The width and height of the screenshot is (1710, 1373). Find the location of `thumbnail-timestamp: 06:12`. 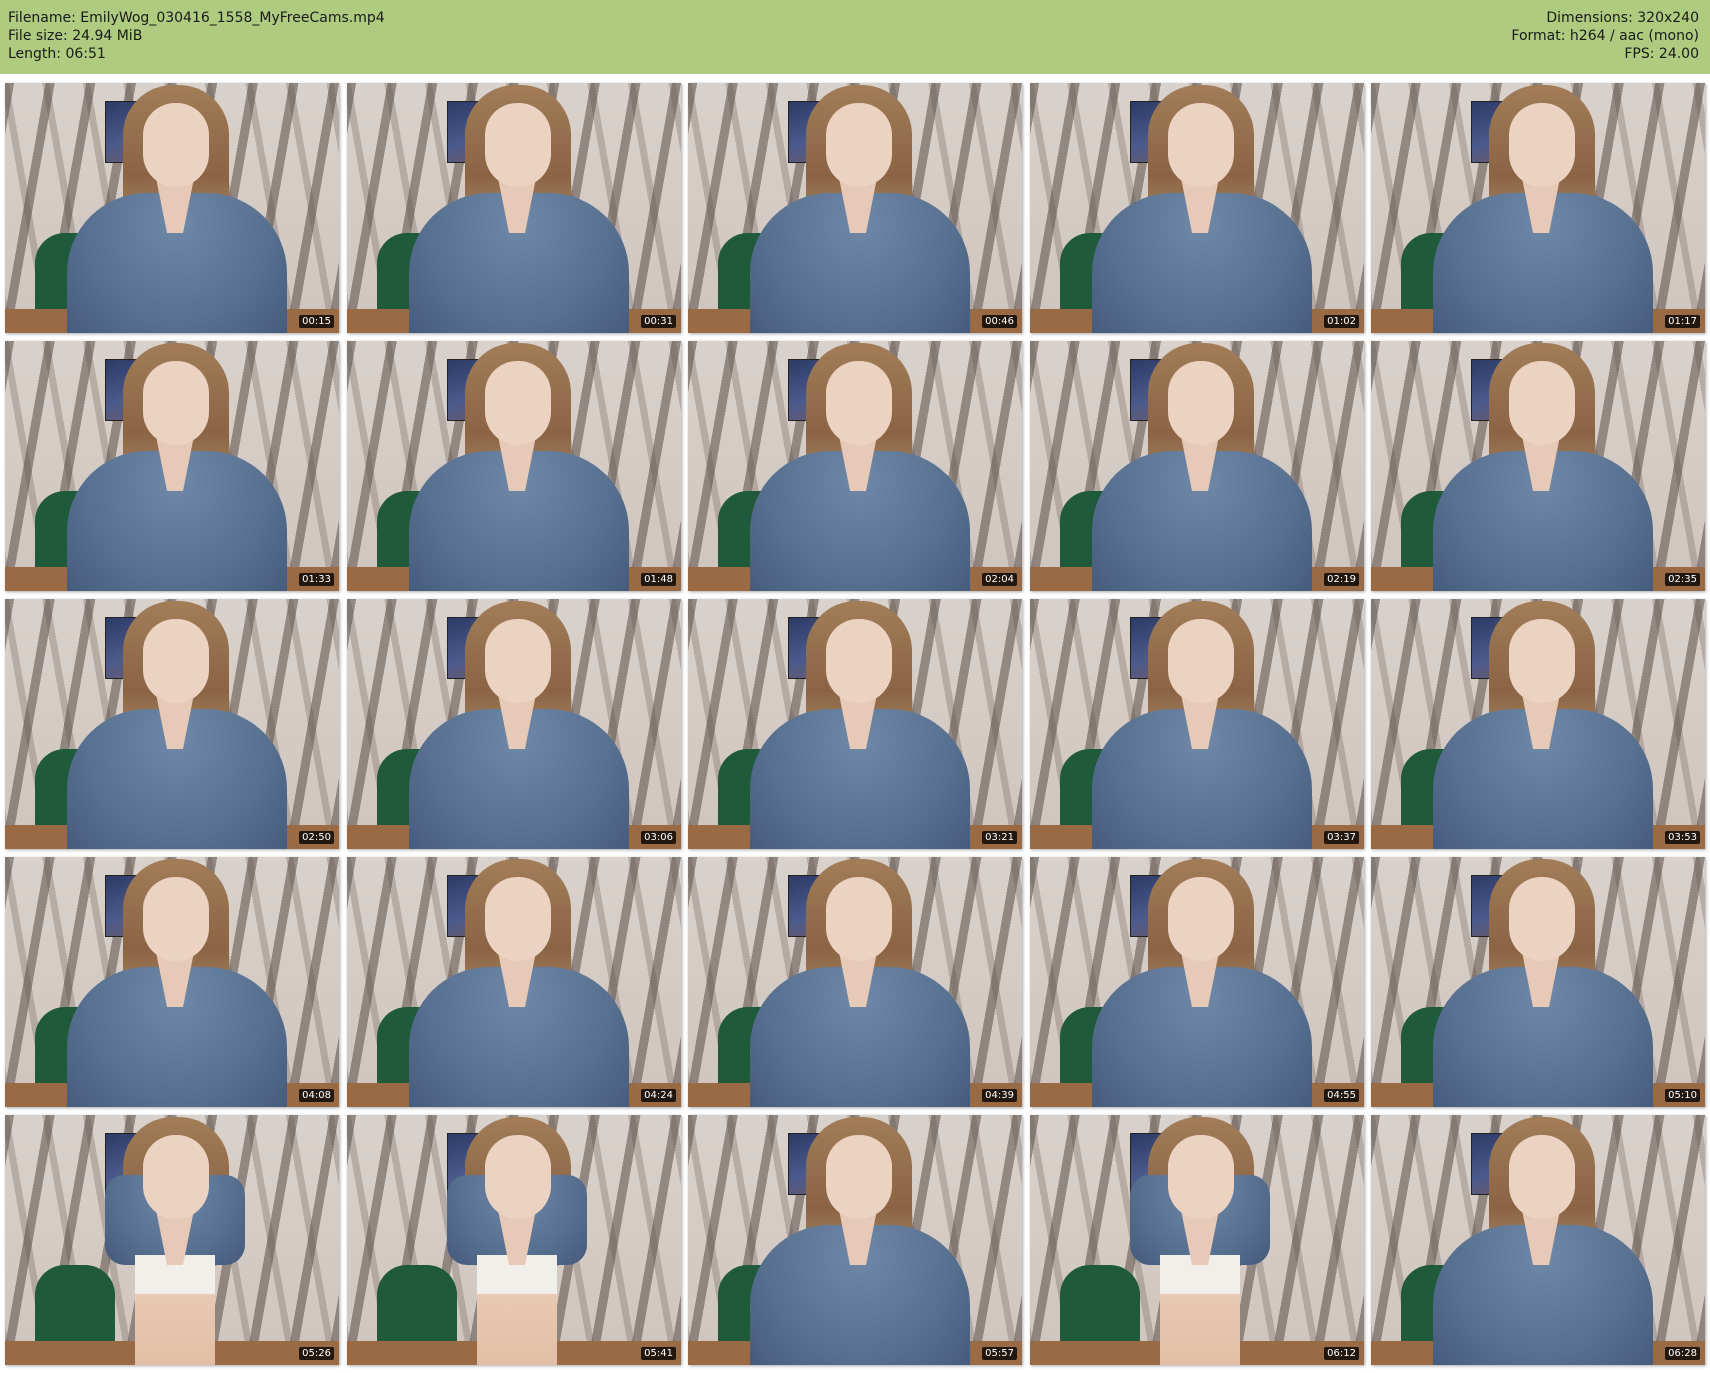

thumbnail-timestamp: 06:12 is located at coordinates (1341, 1353).